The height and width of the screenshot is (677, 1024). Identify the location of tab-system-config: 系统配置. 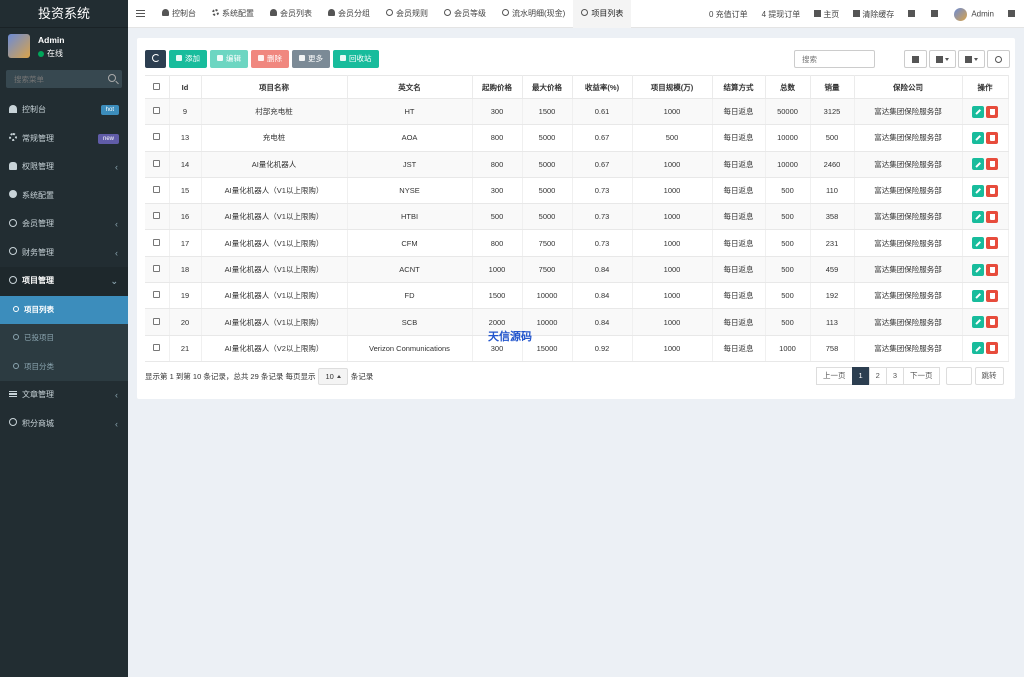
(233, 14).